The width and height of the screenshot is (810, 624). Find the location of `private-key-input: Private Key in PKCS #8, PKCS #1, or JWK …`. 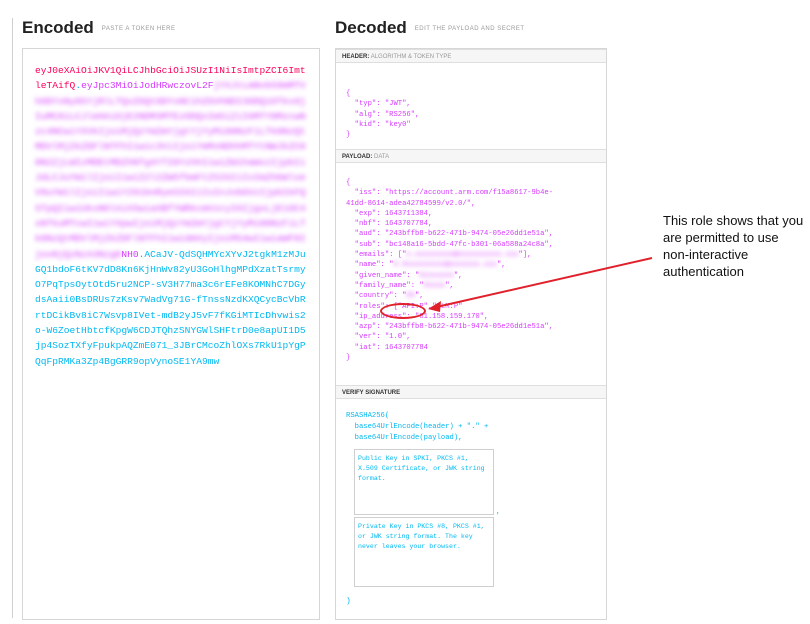

private-key-input: Private Key in PKCS #8, PKCS #1, or JWK … is located at coordinates (424, 552).